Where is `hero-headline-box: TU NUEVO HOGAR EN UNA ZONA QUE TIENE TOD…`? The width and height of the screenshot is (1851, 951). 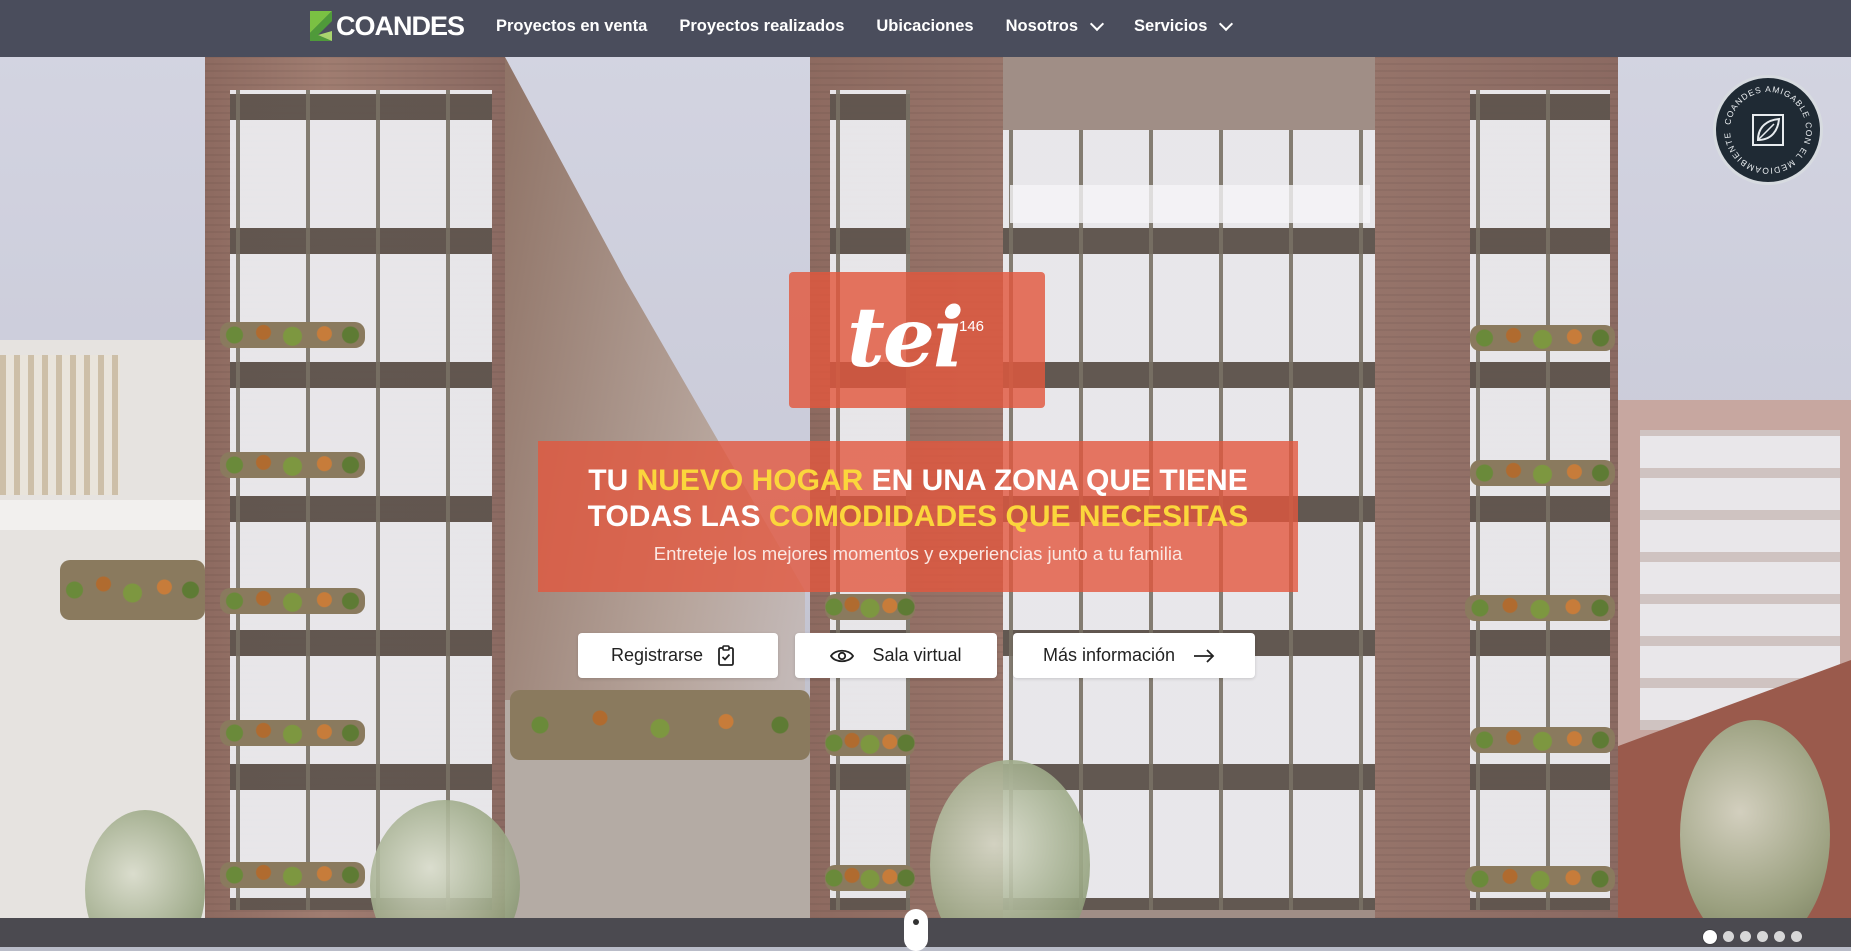 hero-headline-box: TU NUEVO HOGAR EN UNA ZONA QUE TIENE TOD… is located at coordinates (918, 516).